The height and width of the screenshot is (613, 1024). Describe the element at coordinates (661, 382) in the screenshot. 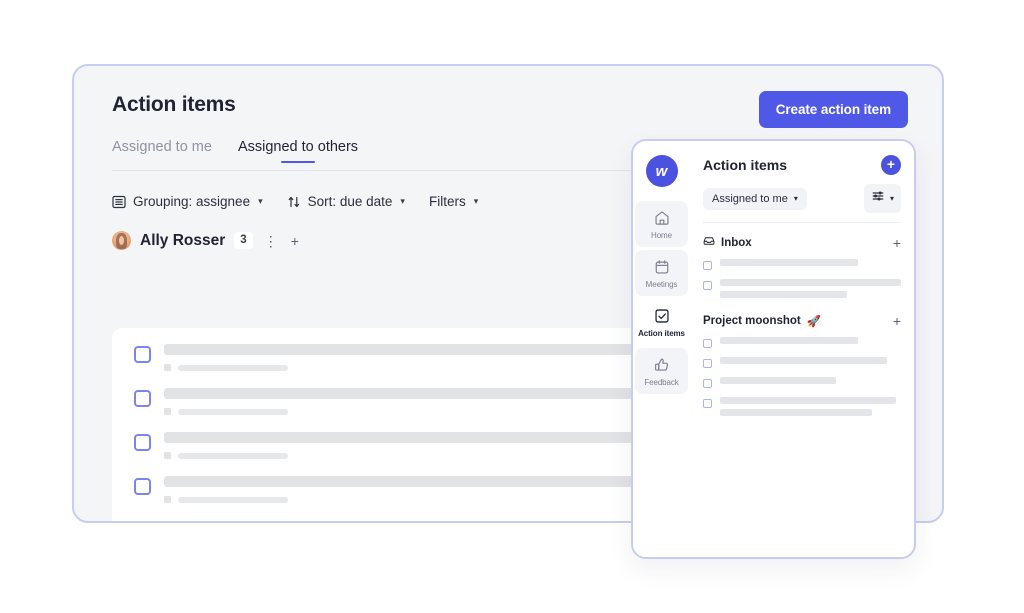

I see `sidebar-item-label: Feedback` at that location.